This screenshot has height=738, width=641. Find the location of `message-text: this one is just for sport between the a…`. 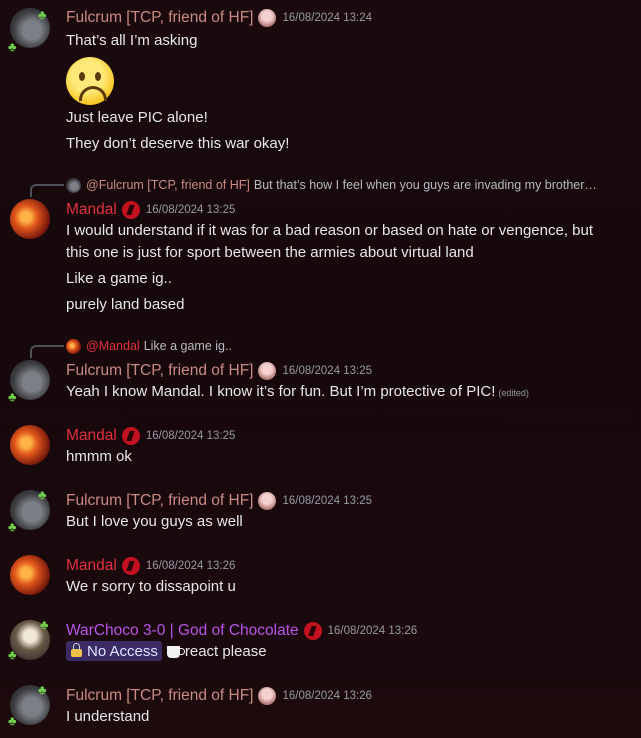

message-text: this one is just for sport between the a… is located at coordinates (270, 252).